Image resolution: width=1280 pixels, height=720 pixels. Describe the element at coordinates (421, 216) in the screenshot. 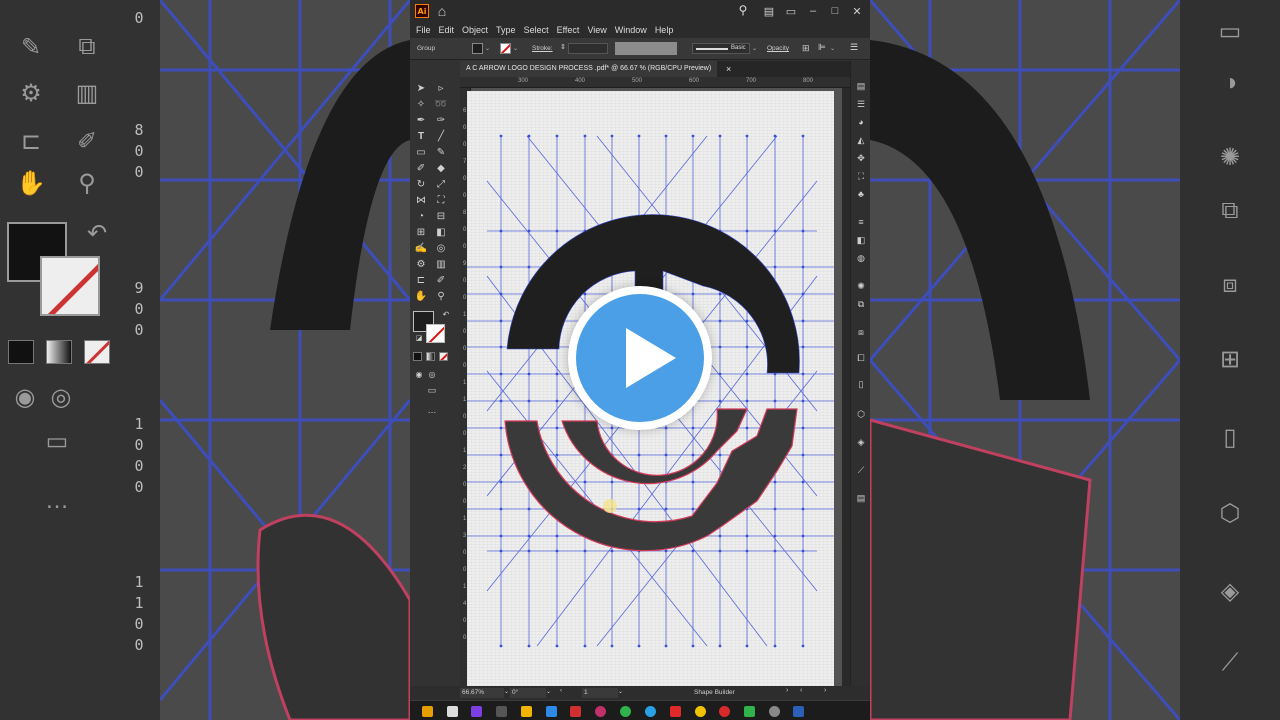

I see `shape-builder-tool-icon: ◔` at that location.